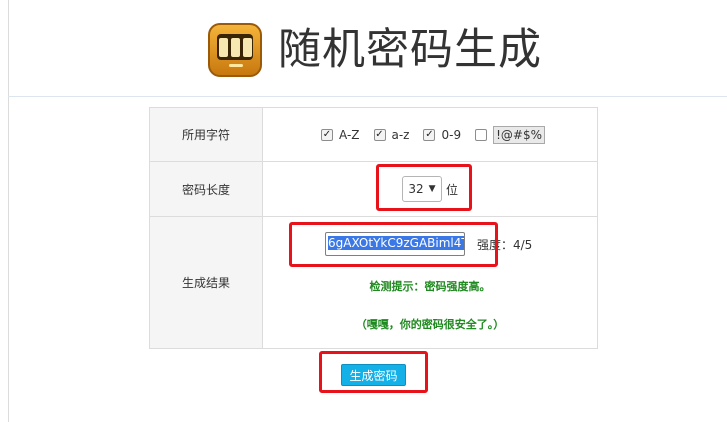 The height and width of the screenshot is (422, 727). Describe the element at coordinates (367, 96) in the screenshot. I see `header-divider` at that location.